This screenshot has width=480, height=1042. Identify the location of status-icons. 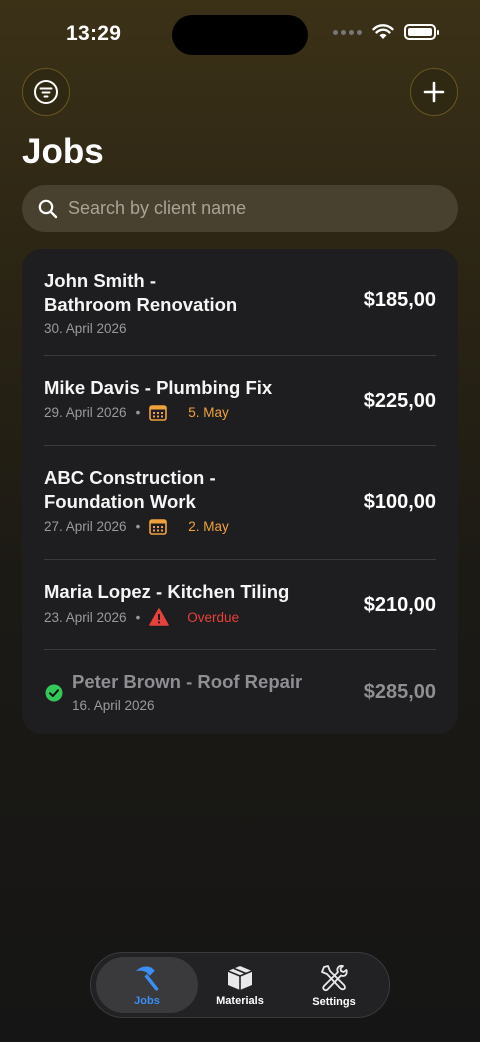
(386, 32).